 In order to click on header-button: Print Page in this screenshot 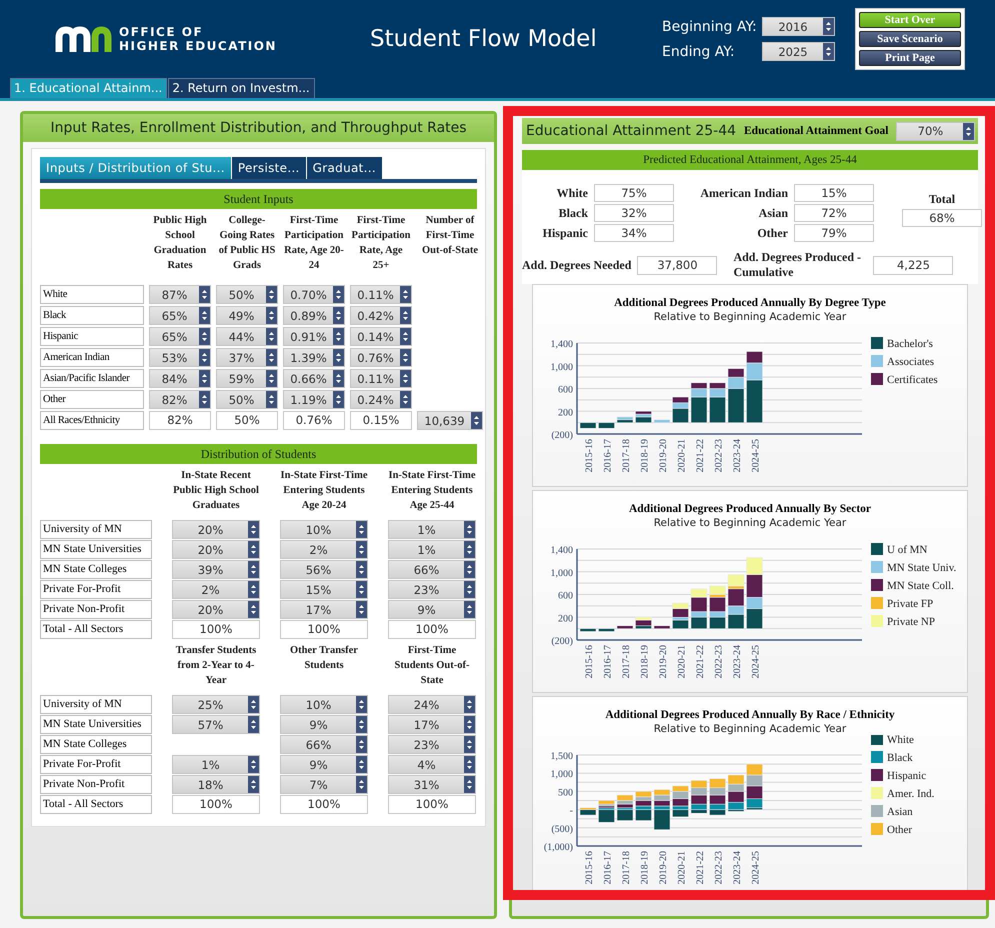, I will do `click(910, 58)`.